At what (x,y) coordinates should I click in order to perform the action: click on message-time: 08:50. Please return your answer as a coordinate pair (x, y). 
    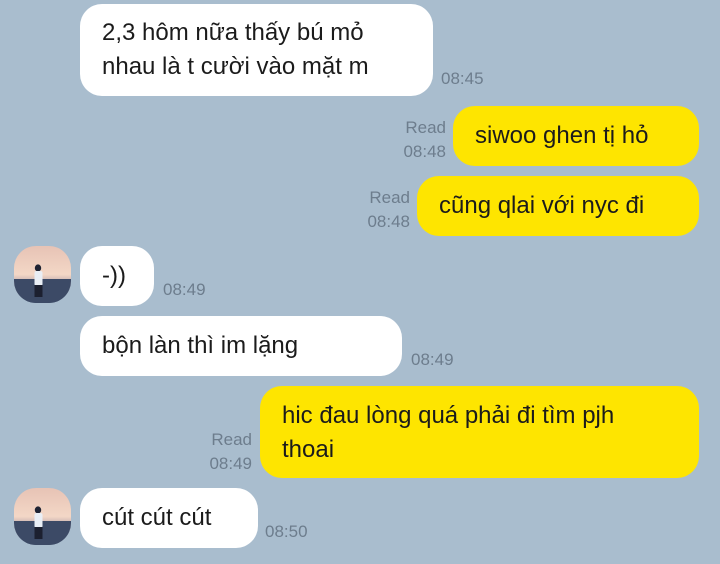
    Looking at the image, I should click on (286, 531).